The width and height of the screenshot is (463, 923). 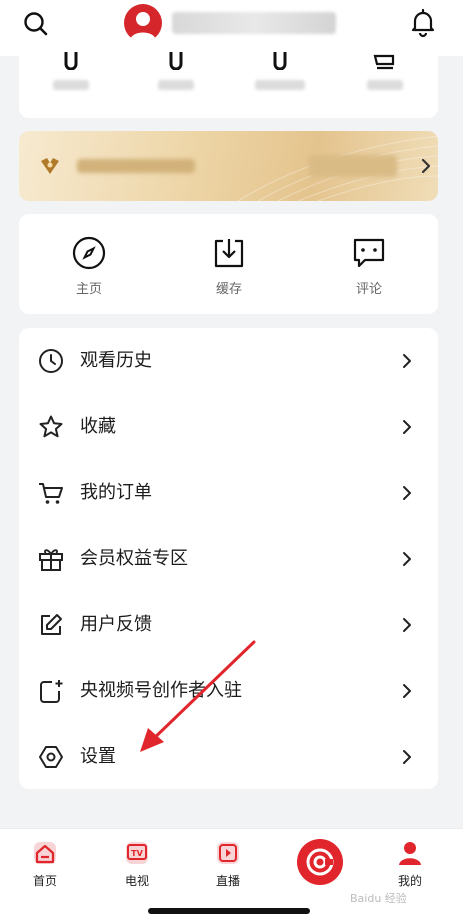 What do you see at coordinates (98, 756) in the screenshot?
I see `menu-item-label: 设置` at bounding box center [98, 756].